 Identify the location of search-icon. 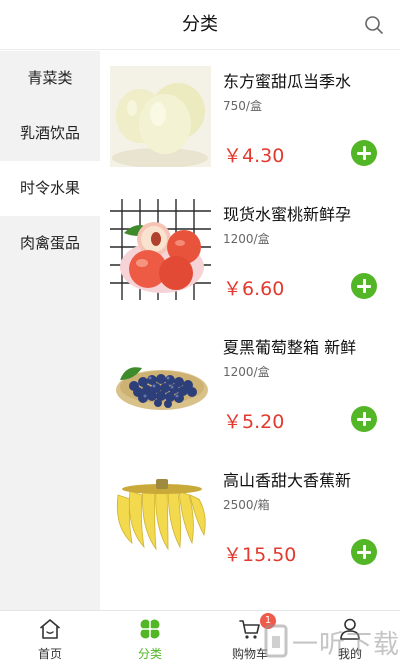
(374, 25).